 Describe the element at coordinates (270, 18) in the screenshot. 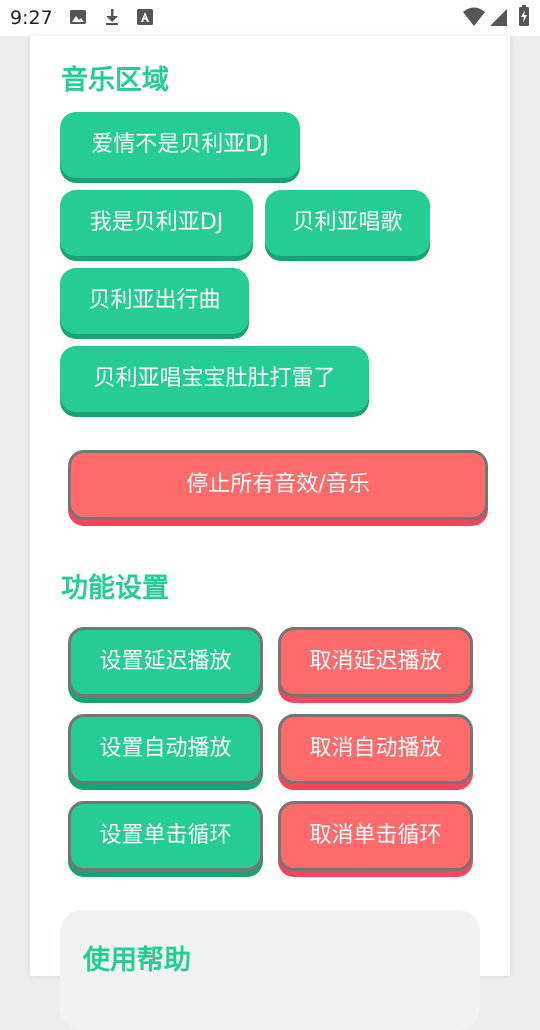

I see `status-bar: 9:27` at that location.